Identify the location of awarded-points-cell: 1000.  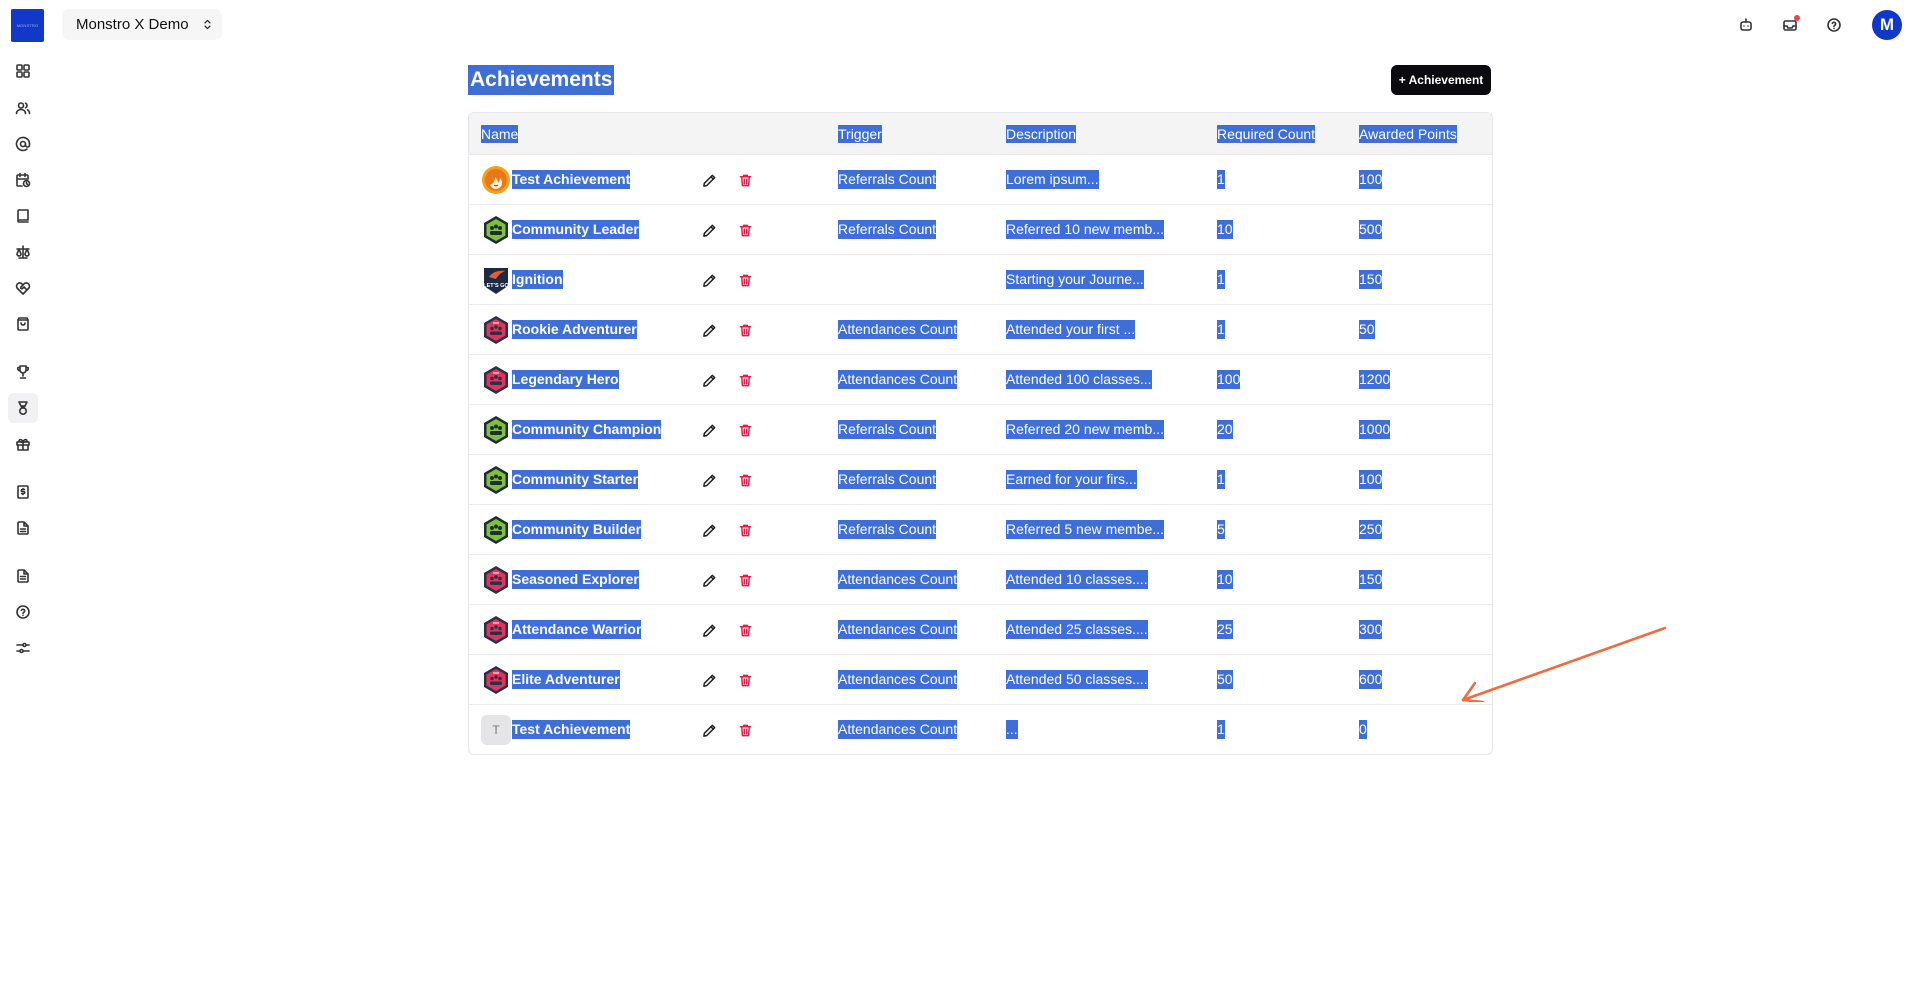
(1375, 429).